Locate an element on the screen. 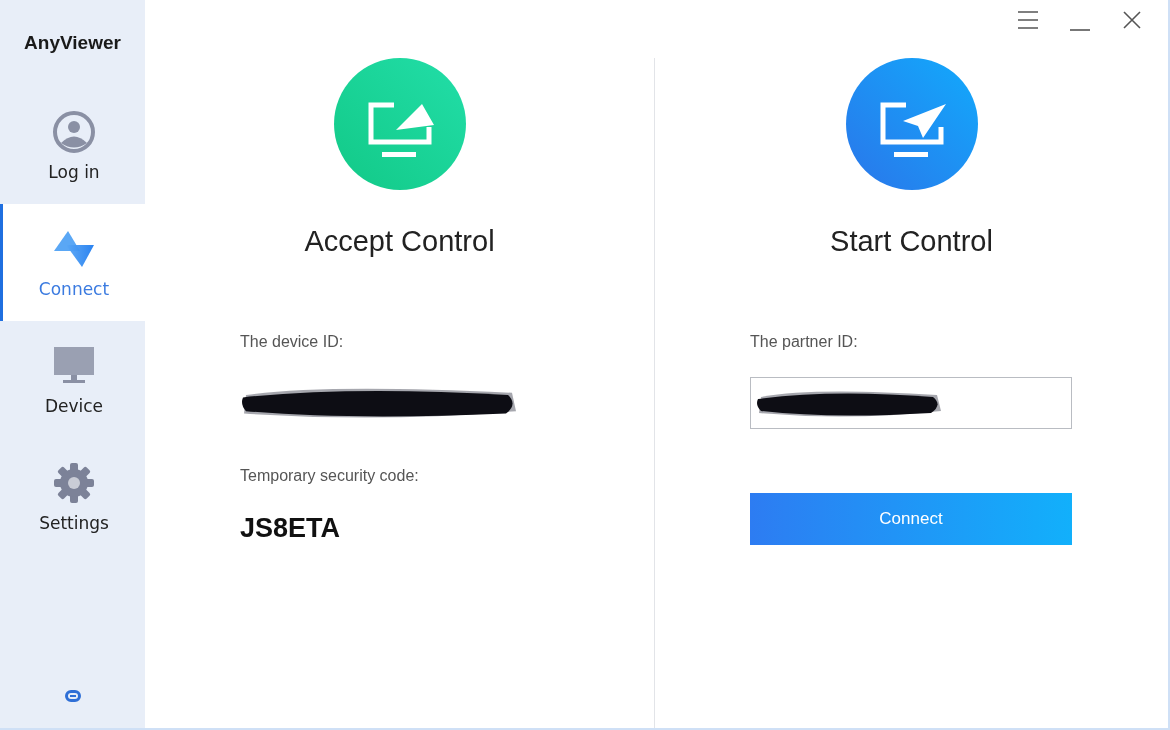 The image size is (1170, 730). field-label: The partner ID: is located at coordinates (804, 342).